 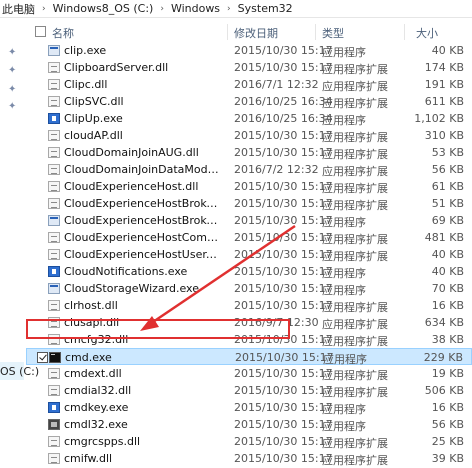 What do you see at coordinates (91, 305) in the screenshot?
I see `file-name: clrhost.dll` at bounding box center [91, 305].